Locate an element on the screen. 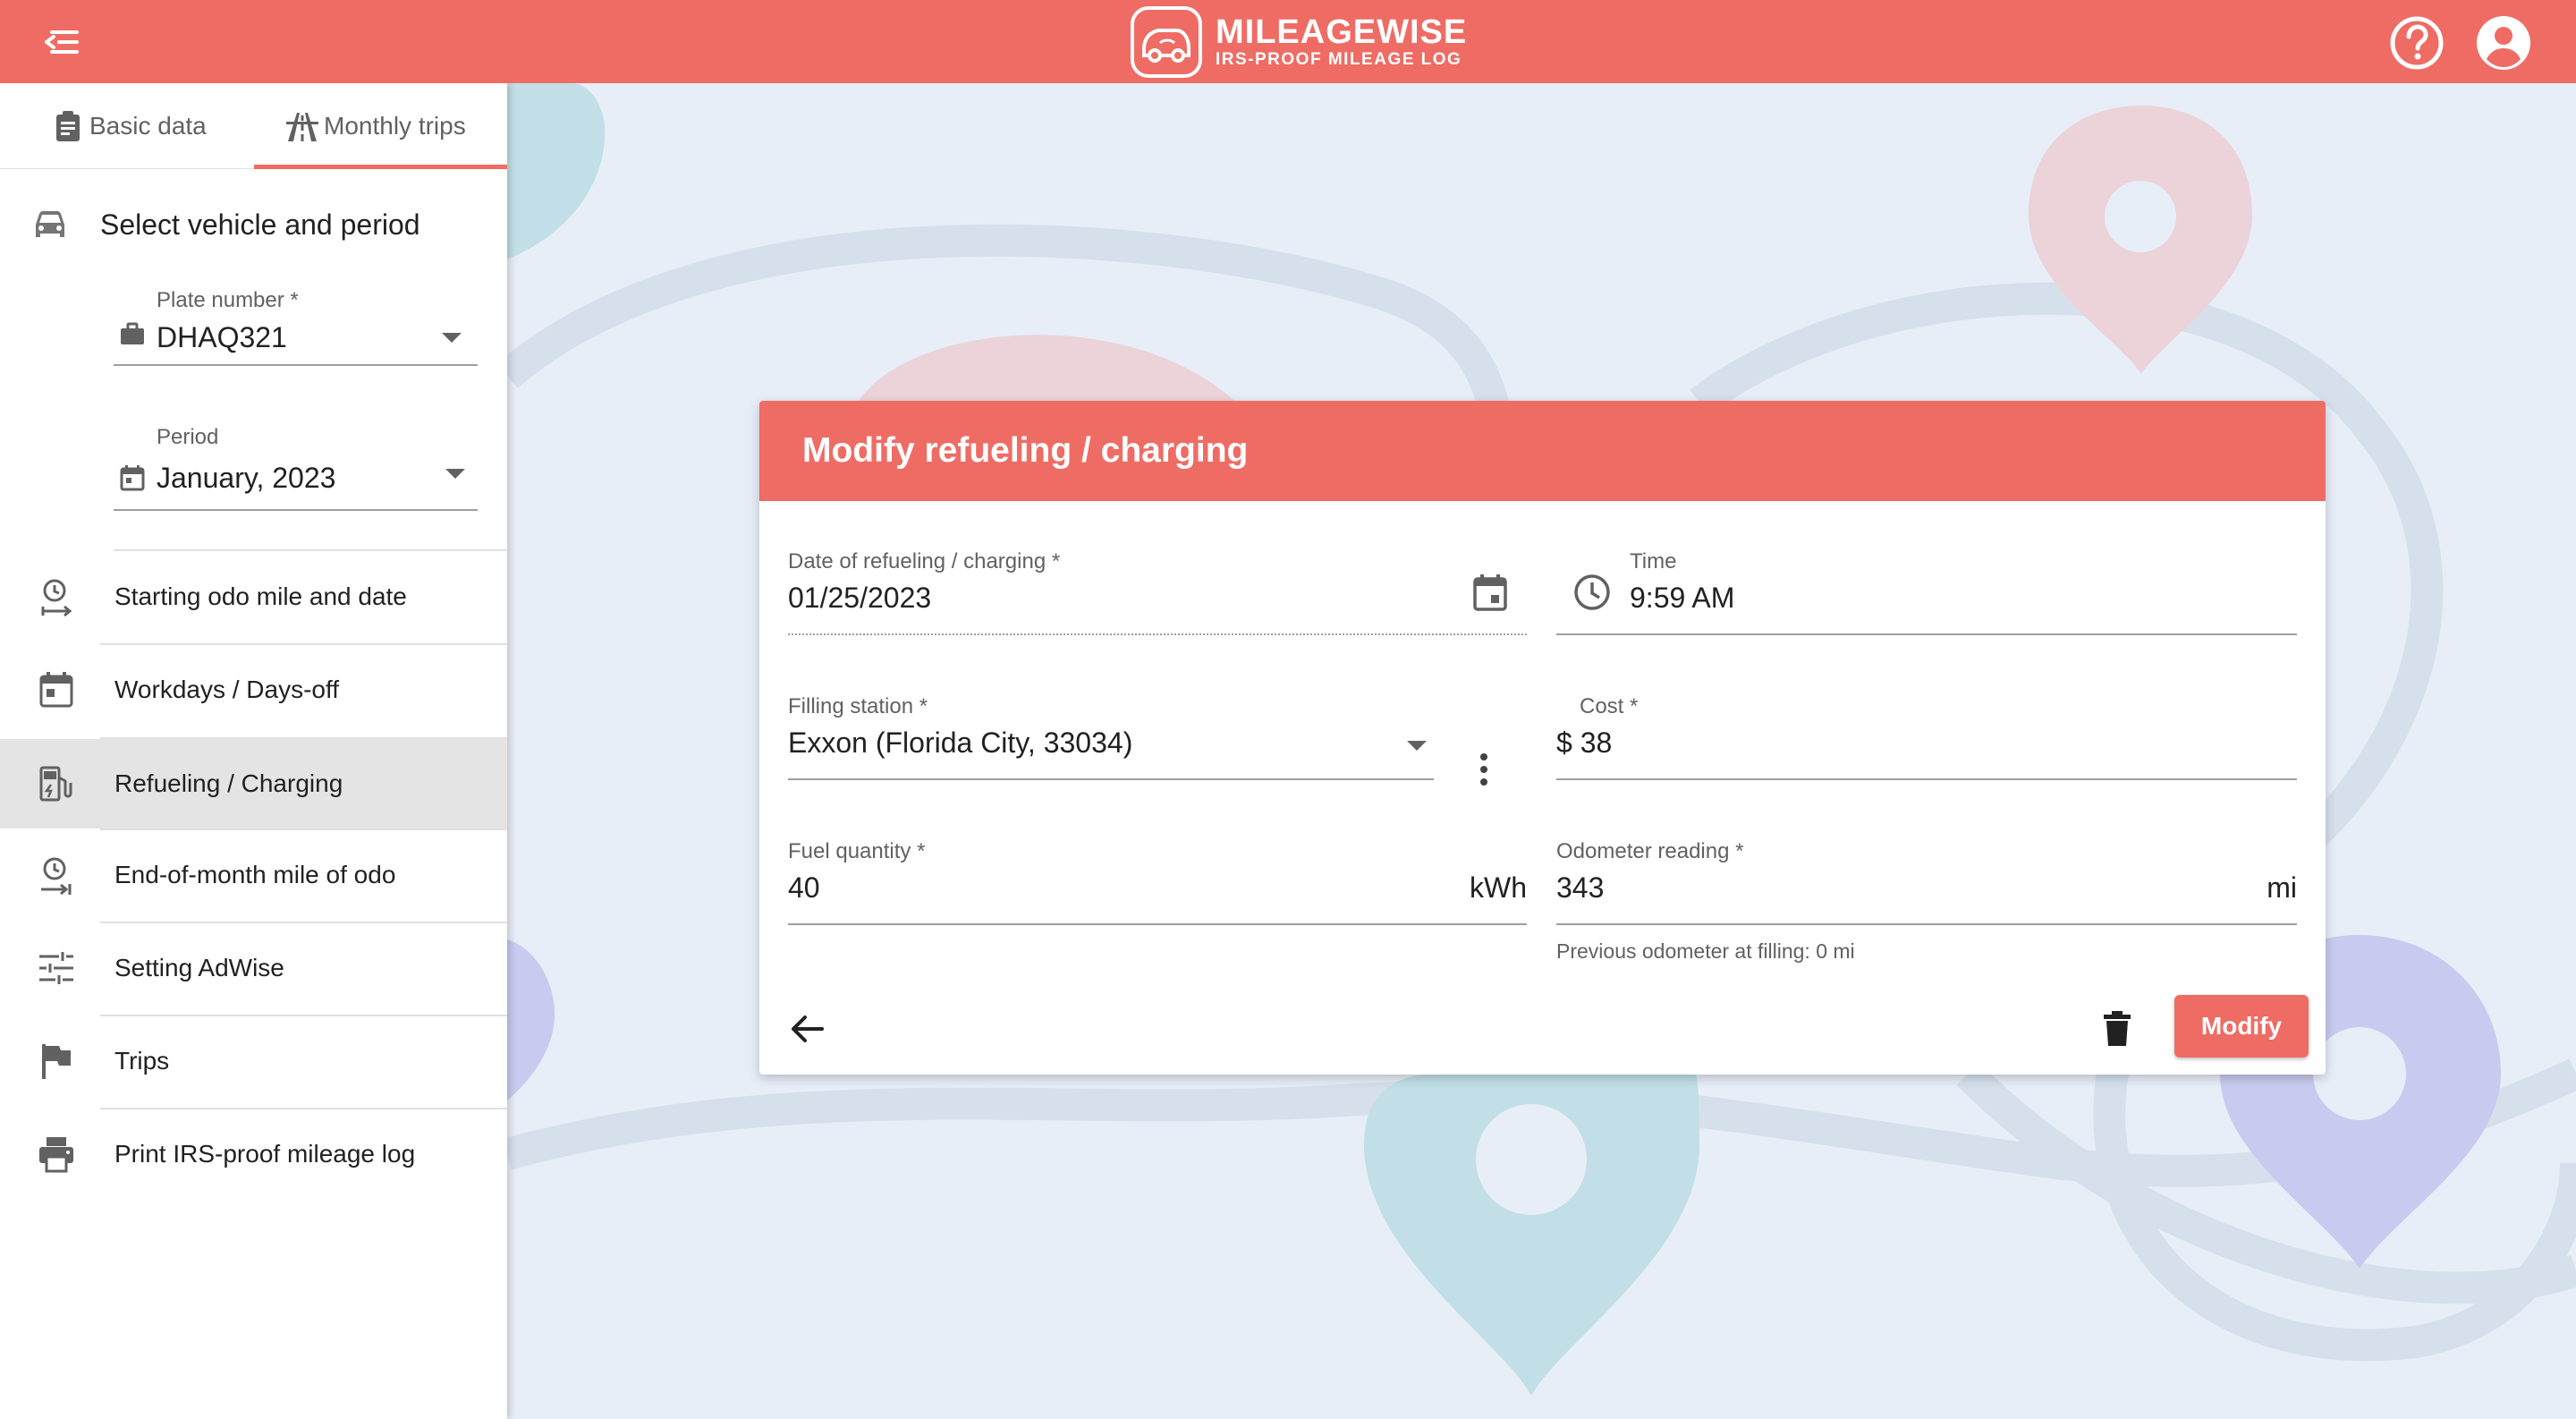 The width and height of the screenshot is (2576, 1419). nav-refueling: Refueling / Charging is located at coordinates (253, 783).